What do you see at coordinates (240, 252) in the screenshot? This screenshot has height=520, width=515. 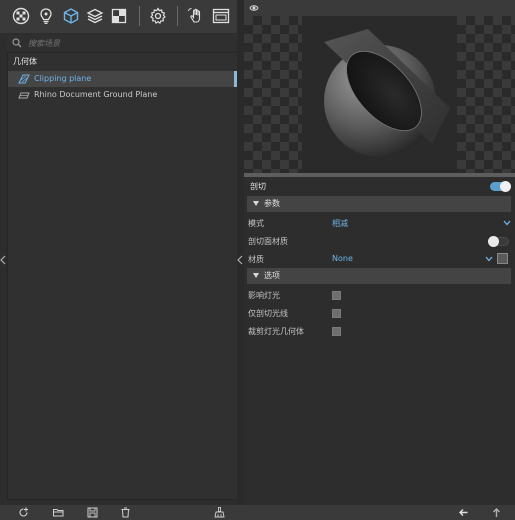 I see `panel-splitter` at bounding box center [240, 252].